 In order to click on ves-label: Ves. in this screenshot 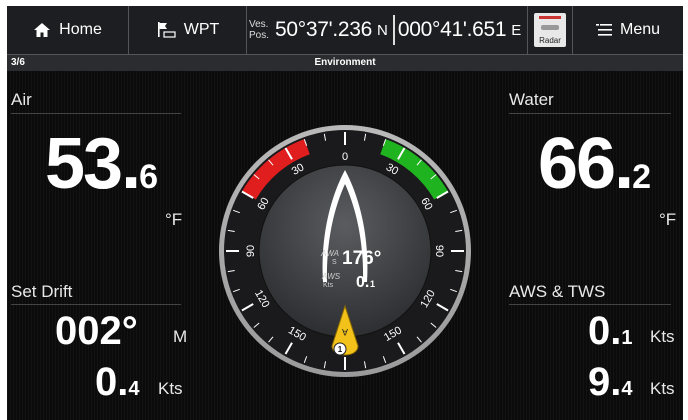, I will do `click(259, 24)`.